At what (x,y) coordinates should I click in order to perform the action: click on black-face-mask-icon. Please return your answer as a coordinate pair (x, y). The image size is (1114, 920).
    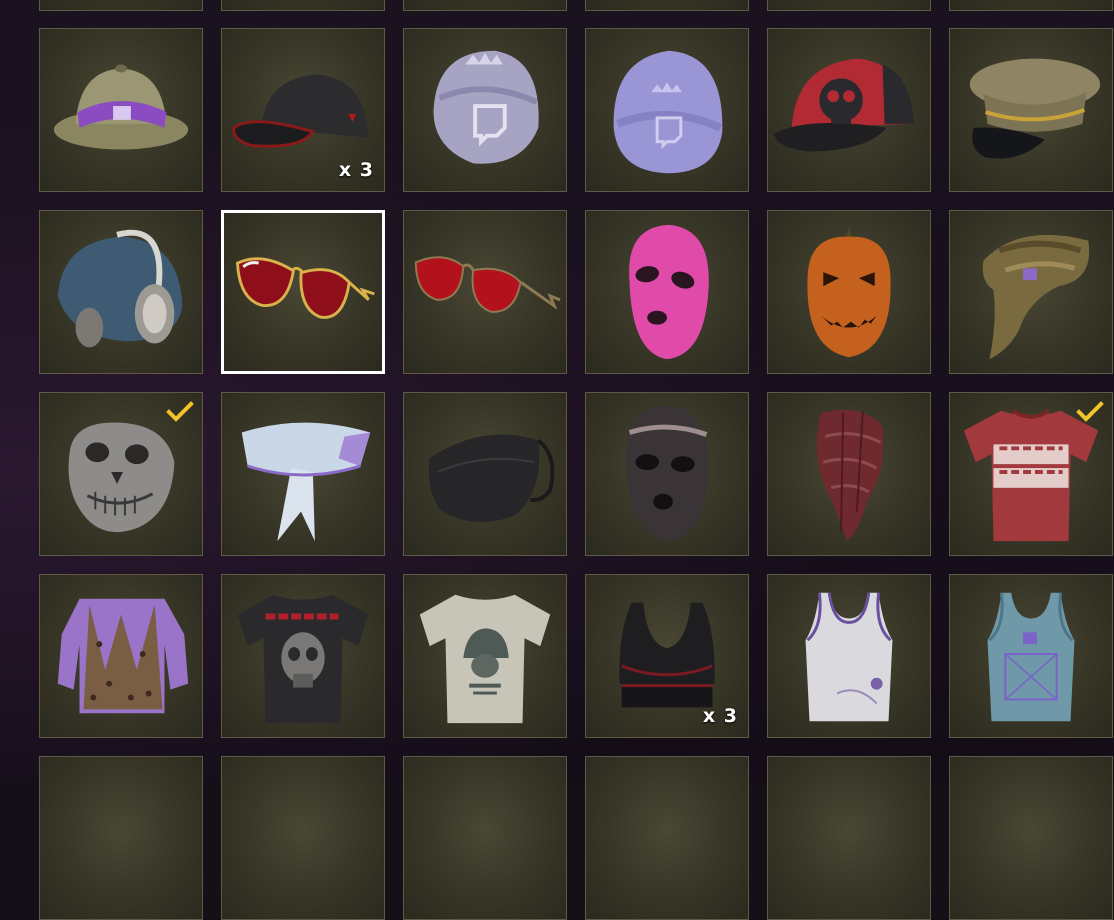
    Looking at the image, I should click on (491, 478).